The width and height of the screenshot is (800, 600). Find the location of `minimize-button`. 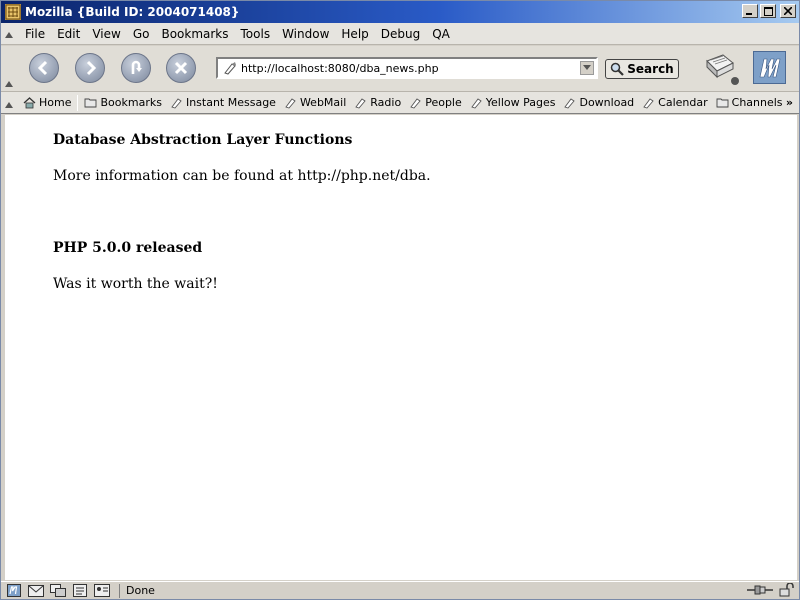

minimize-button is located at coordinates (750, 11).